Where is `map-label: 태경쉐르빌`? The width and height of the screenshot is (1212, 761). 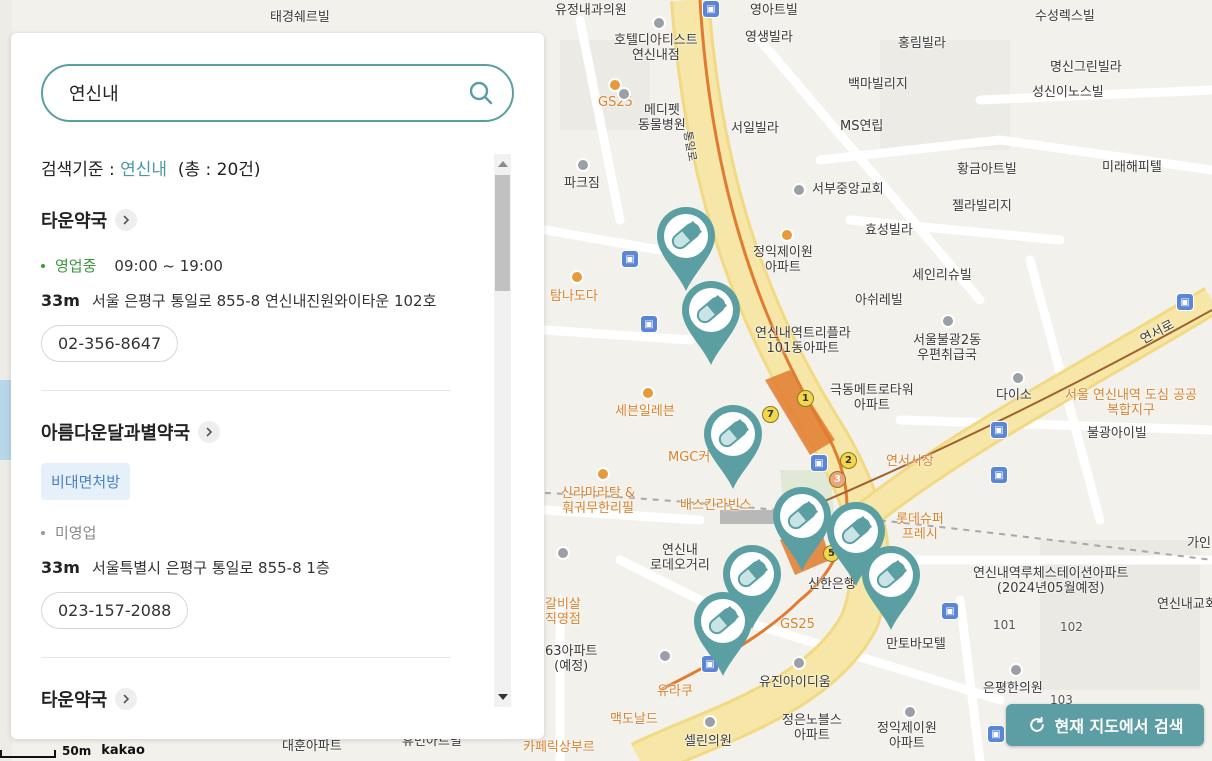
map-label: 태경쉐르빌 is located at coordinates (300, 17).